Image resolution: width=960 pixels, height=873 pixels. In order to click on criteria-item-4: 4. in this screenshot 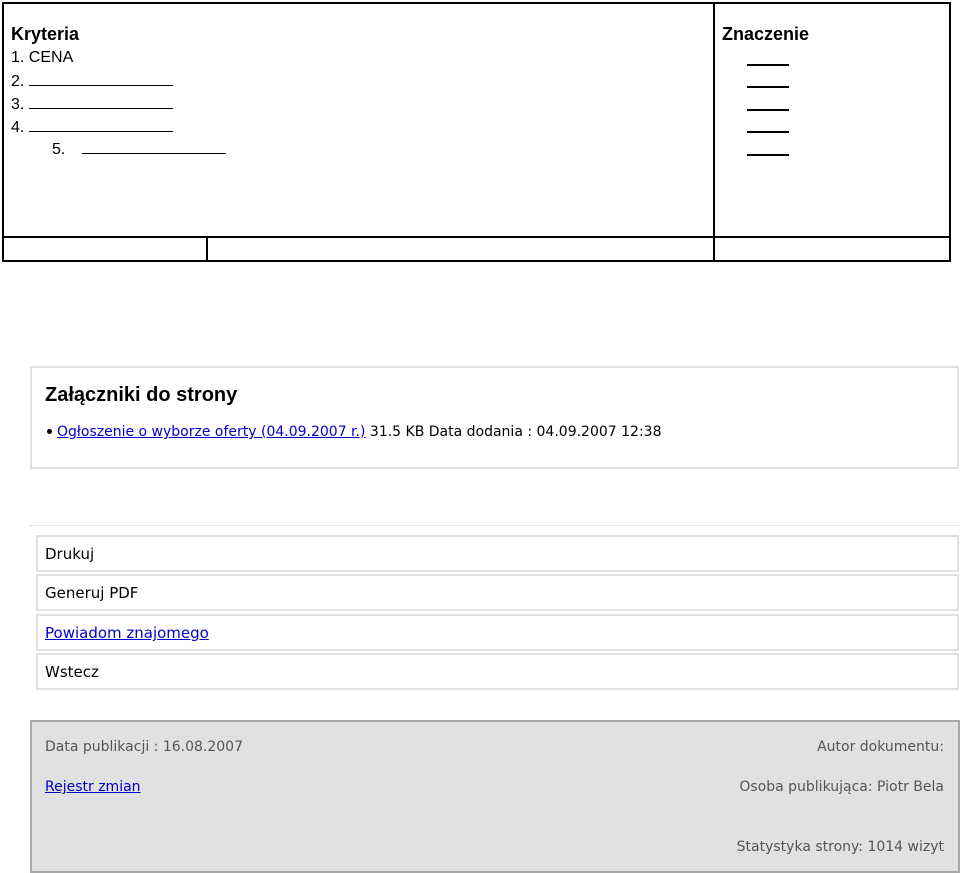, I will do `click(92, 127)`.